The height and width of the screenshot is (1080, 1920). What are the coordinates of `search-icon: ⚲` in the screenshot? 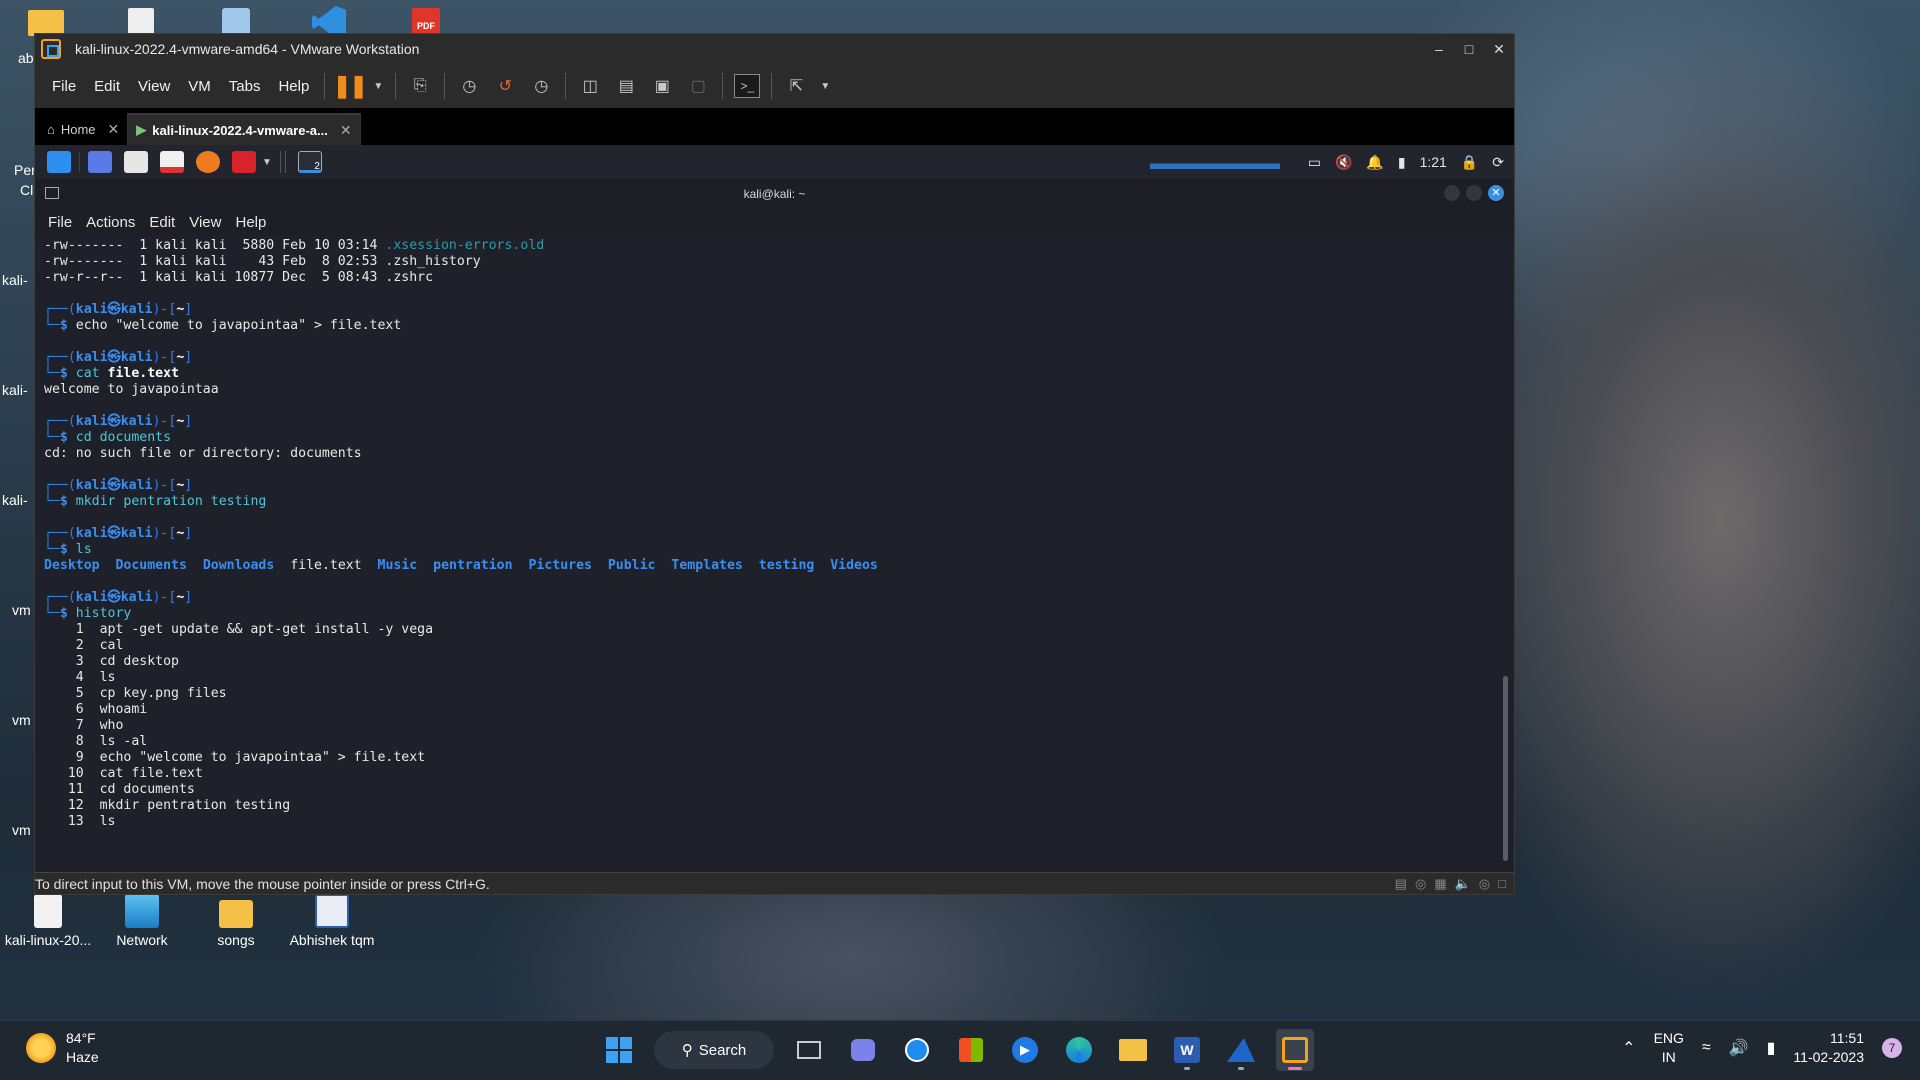 It's located at (687, 1050).